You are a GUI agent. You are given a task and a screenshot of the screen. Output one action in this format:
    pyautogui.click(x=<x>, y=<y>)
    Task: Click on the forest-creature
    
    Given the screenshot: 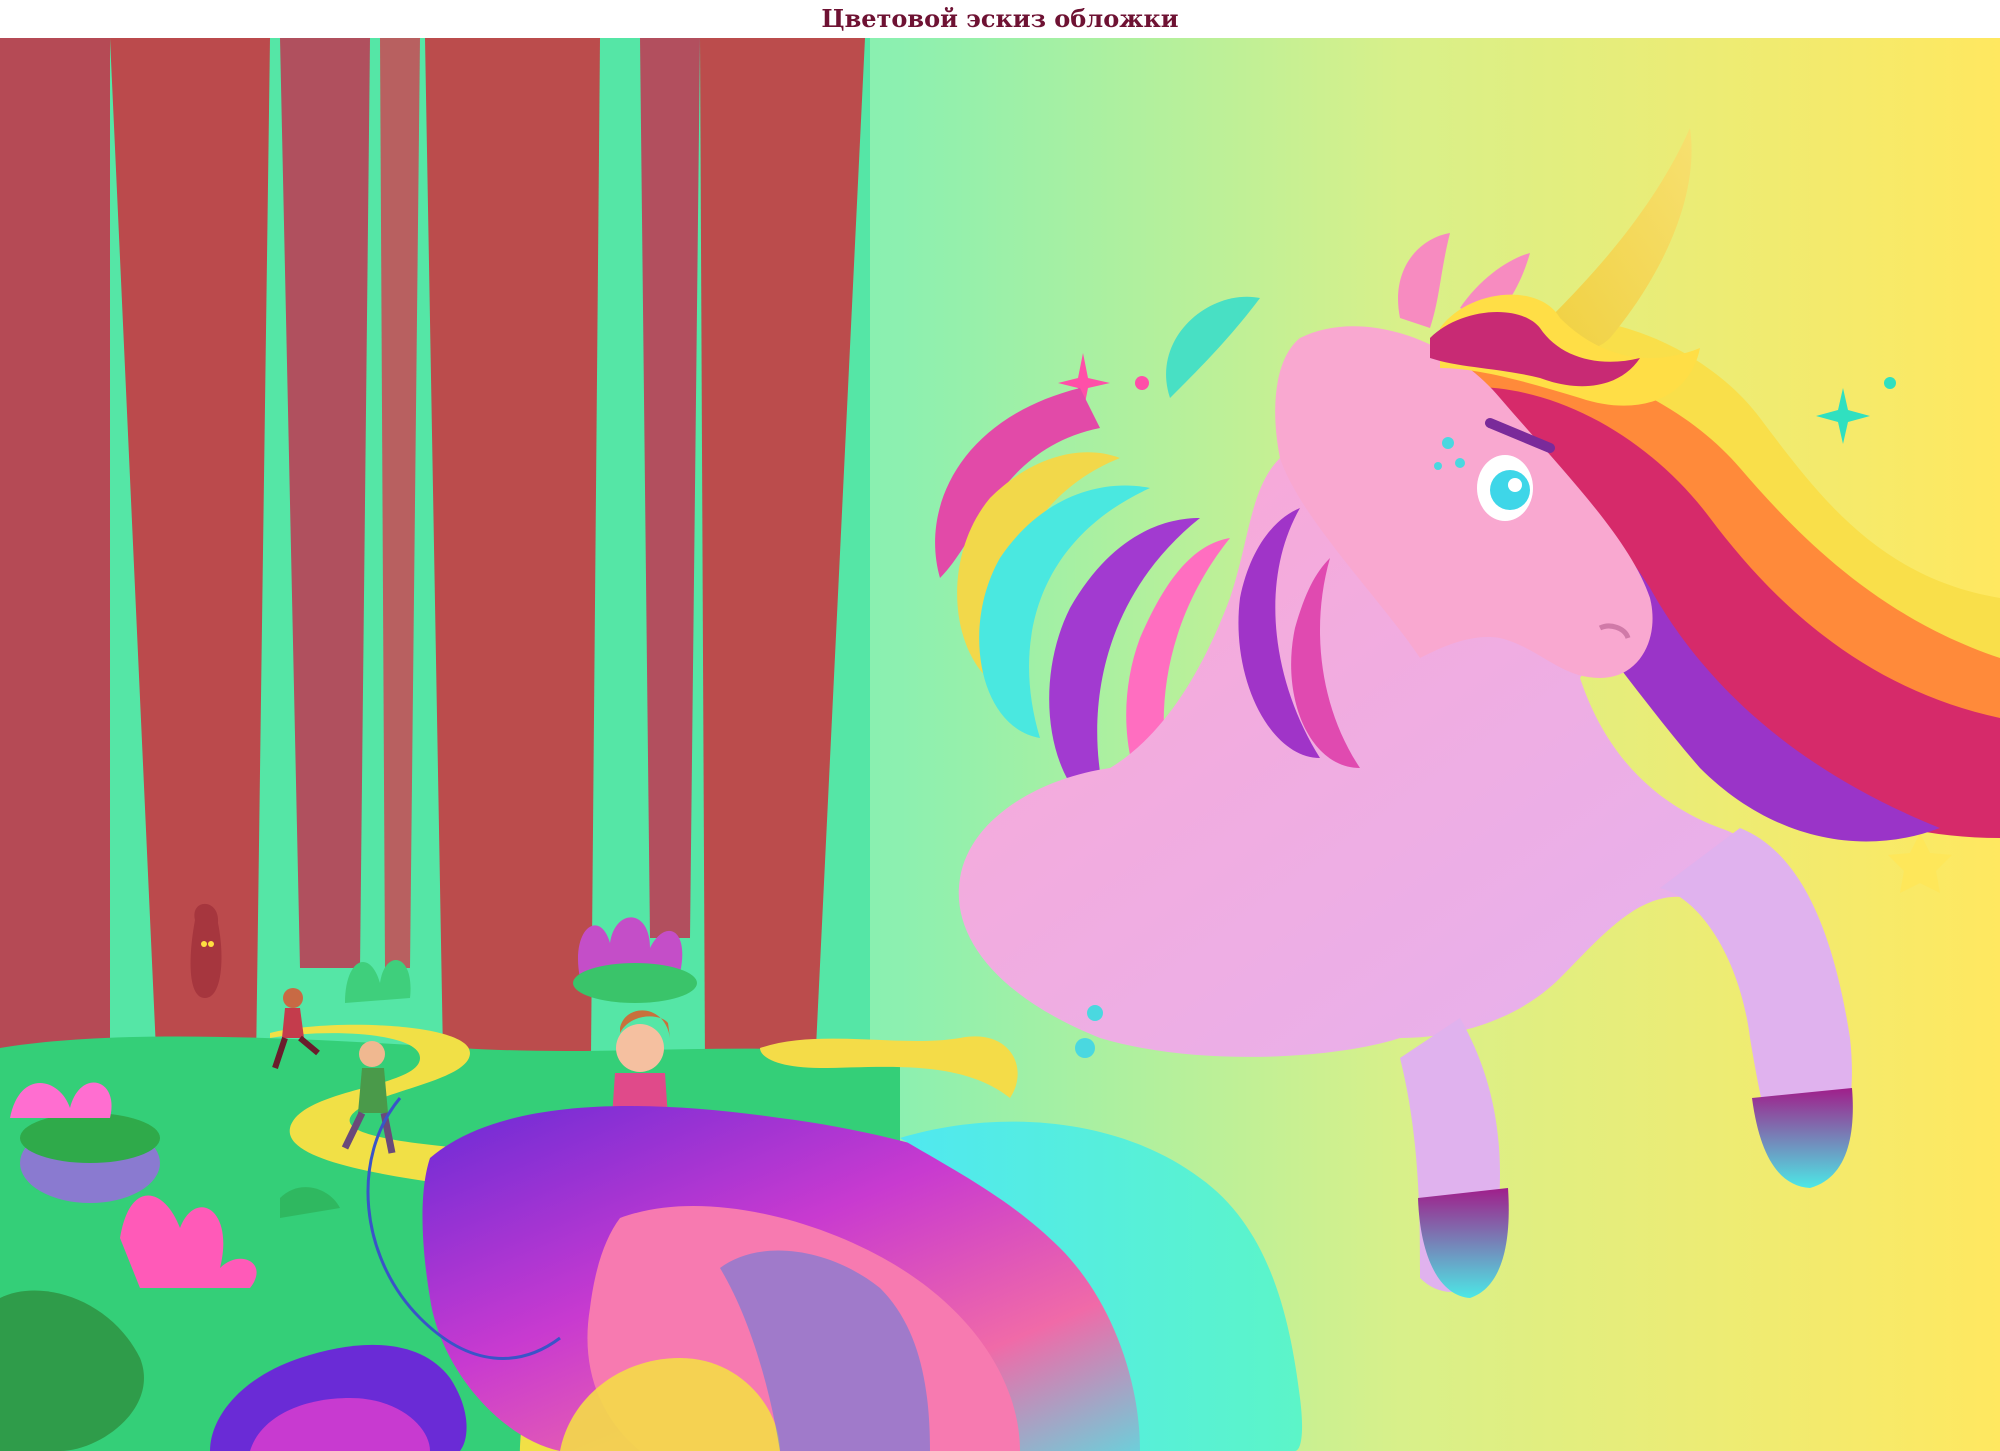 What is the action you would take?
    pyautogui.click(x=206, y=950)
    